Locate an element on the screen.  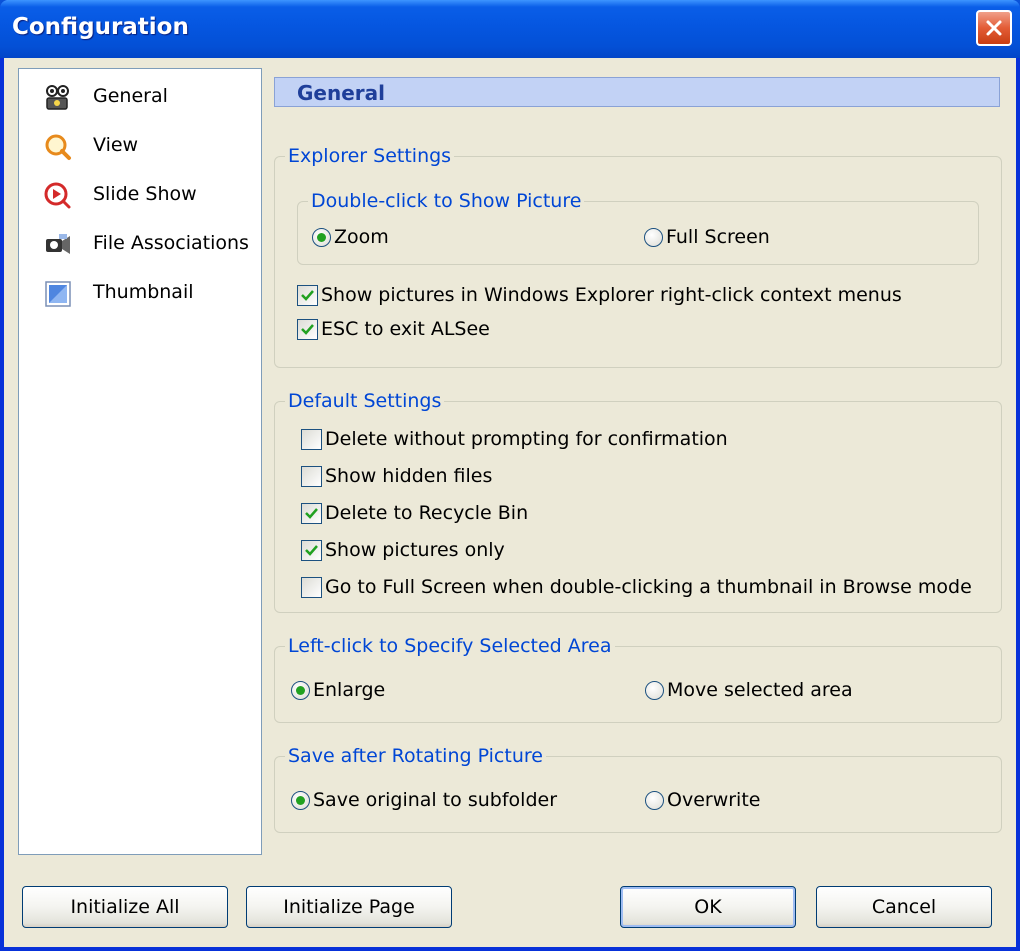
full-screen-radio: Full Screen is located at coordinates (707, 237).